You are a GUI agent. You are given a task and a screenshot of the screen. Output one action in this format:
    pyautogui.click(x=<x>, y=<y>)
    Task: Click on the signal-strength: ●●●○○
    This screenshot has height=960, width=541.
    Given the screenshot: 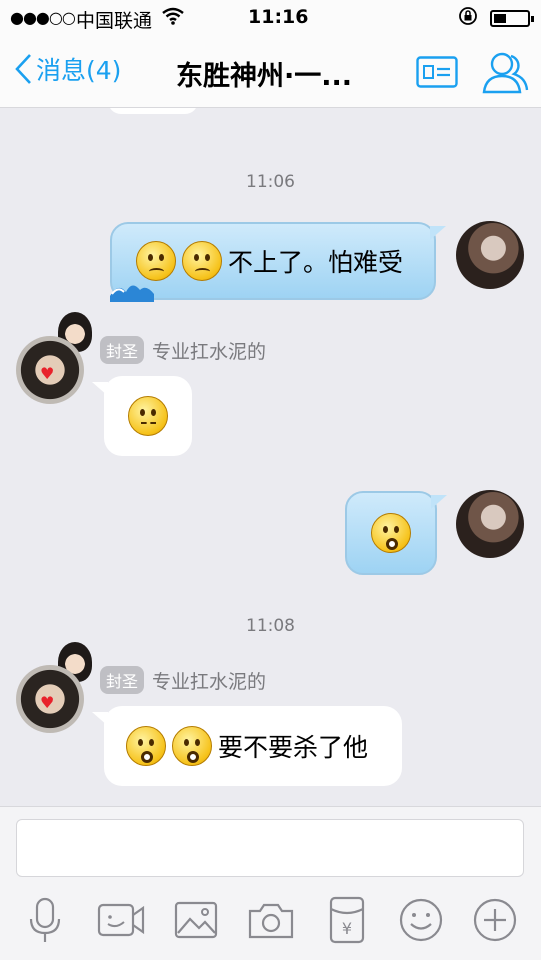 What is the action you would take?
    pyautogui.click(x=43, y=17)
    